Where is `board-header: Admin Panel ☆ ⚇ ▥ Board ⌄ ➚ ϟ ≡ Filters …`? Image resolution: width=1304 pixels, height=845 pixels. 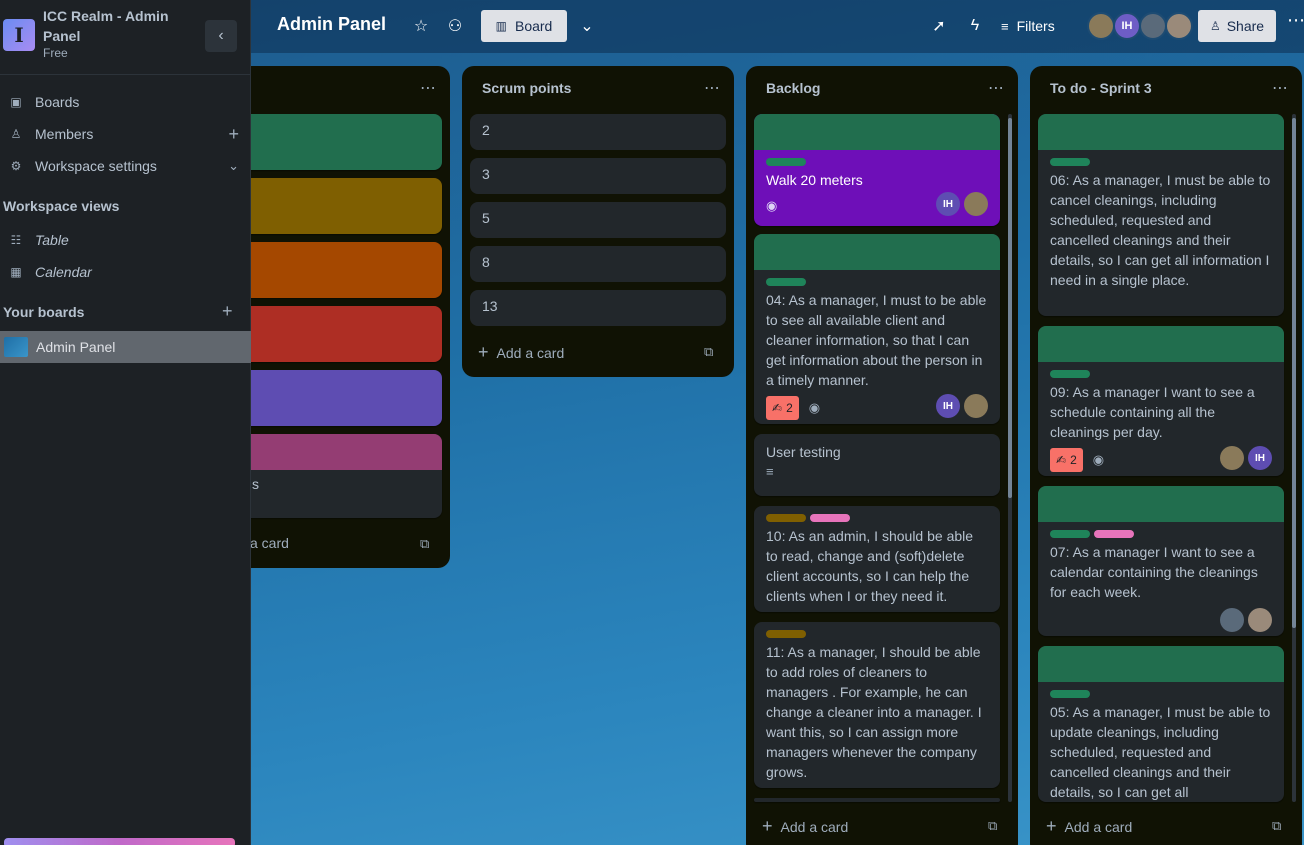 board-header: Admin Panel ☆ ⚇ ▥ Board ⌄ ➚ ϟ ≡ Filters … is located at coordinates (777, 26).